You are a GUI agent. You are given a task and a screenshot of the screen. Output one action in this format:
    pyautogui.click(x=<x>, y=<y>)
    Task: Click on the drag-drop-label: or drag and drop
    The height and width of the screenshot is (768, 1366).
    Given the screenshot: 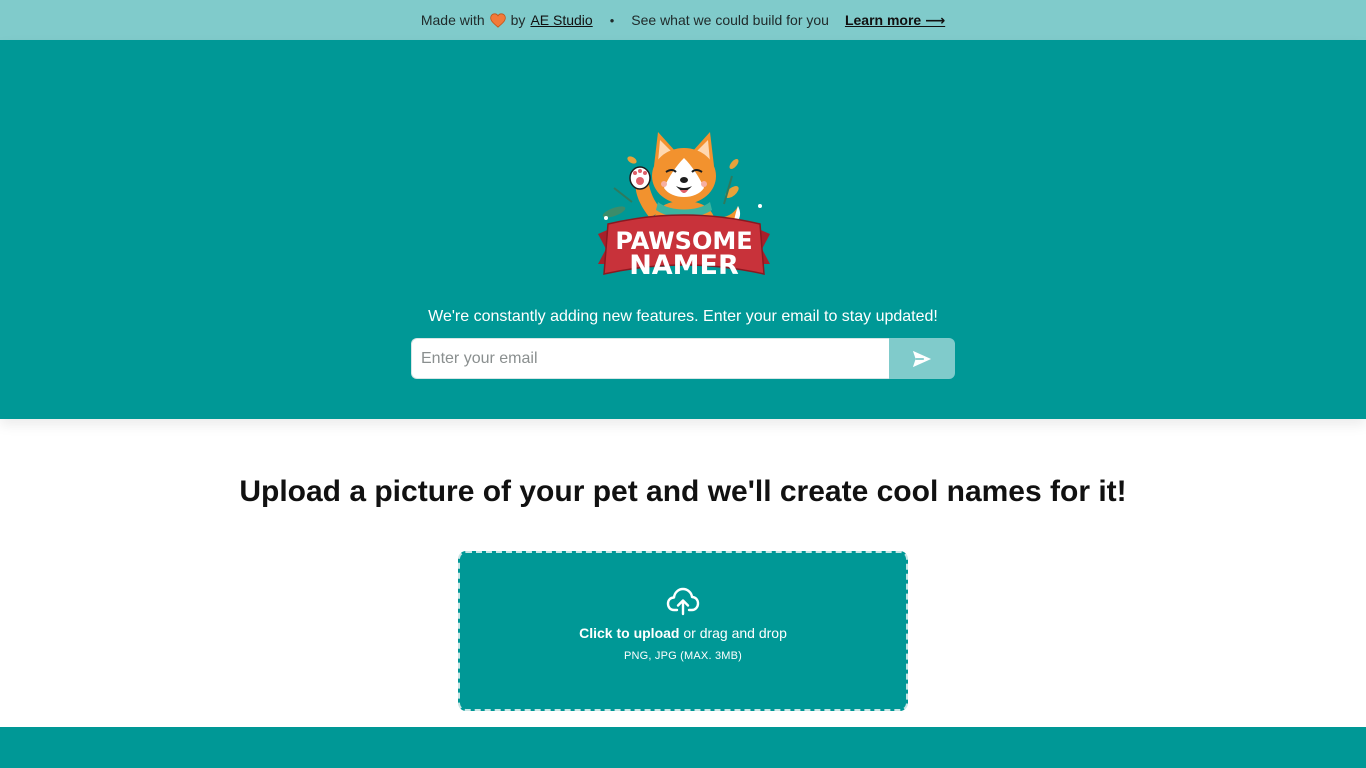 What is the action you would take?
    pyautogui.click(x=733, y=633)
    